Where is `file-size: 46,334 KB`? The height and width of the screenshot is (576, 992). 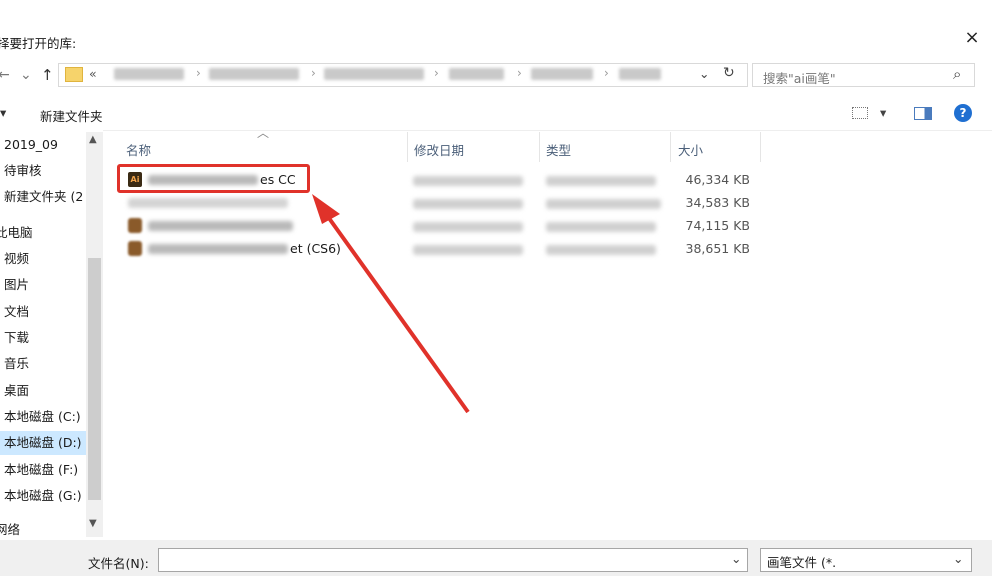
file-size: 46,334 KB is located at coordinates (717, 179).